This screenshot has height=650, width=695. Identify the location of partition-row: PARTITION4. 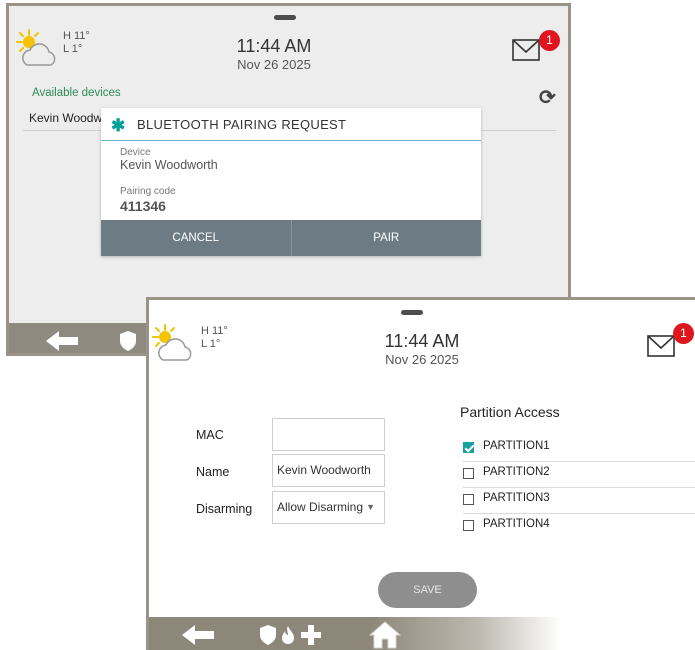
(579, 527).